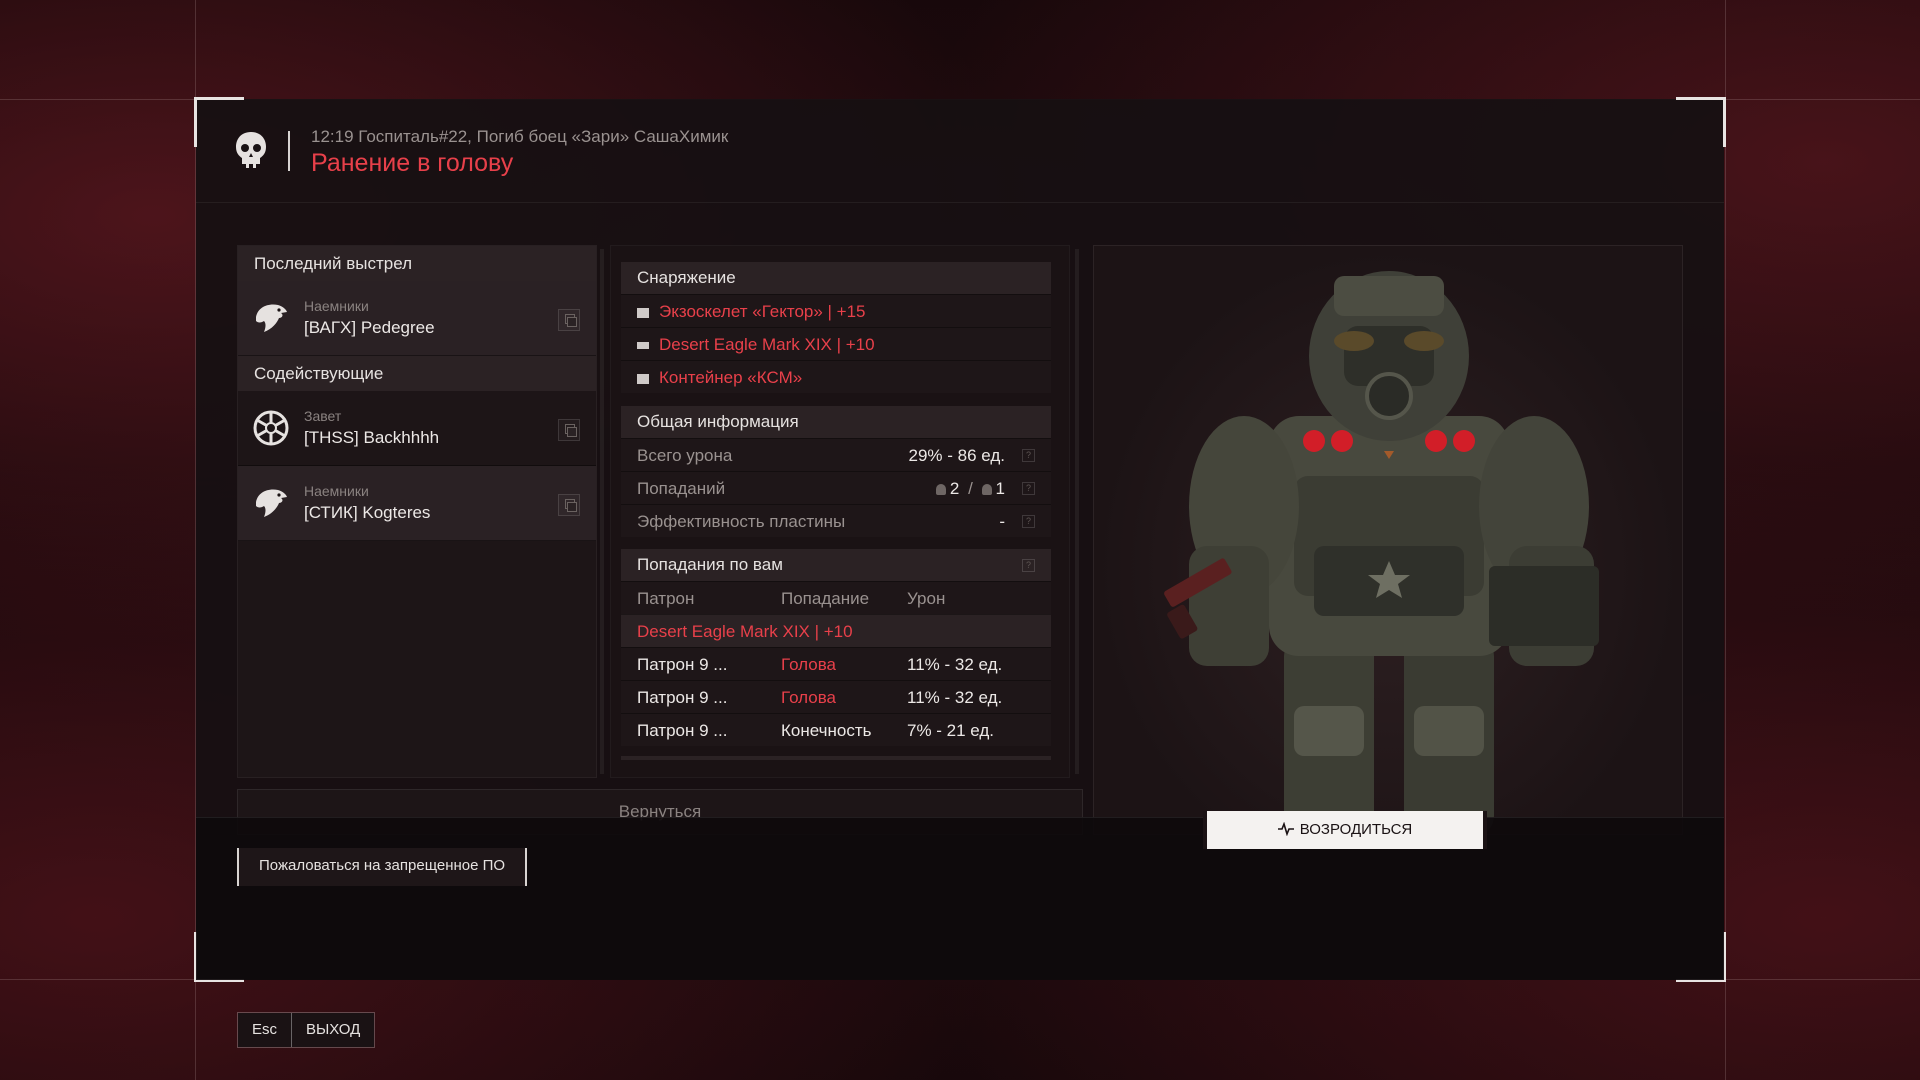 The height and width of the screenshot is (1080, 1920). What do you see at coordinates (954, 488) in the screenshot?
I see `hits-count-a: 2` at bounding box center [954, 488].